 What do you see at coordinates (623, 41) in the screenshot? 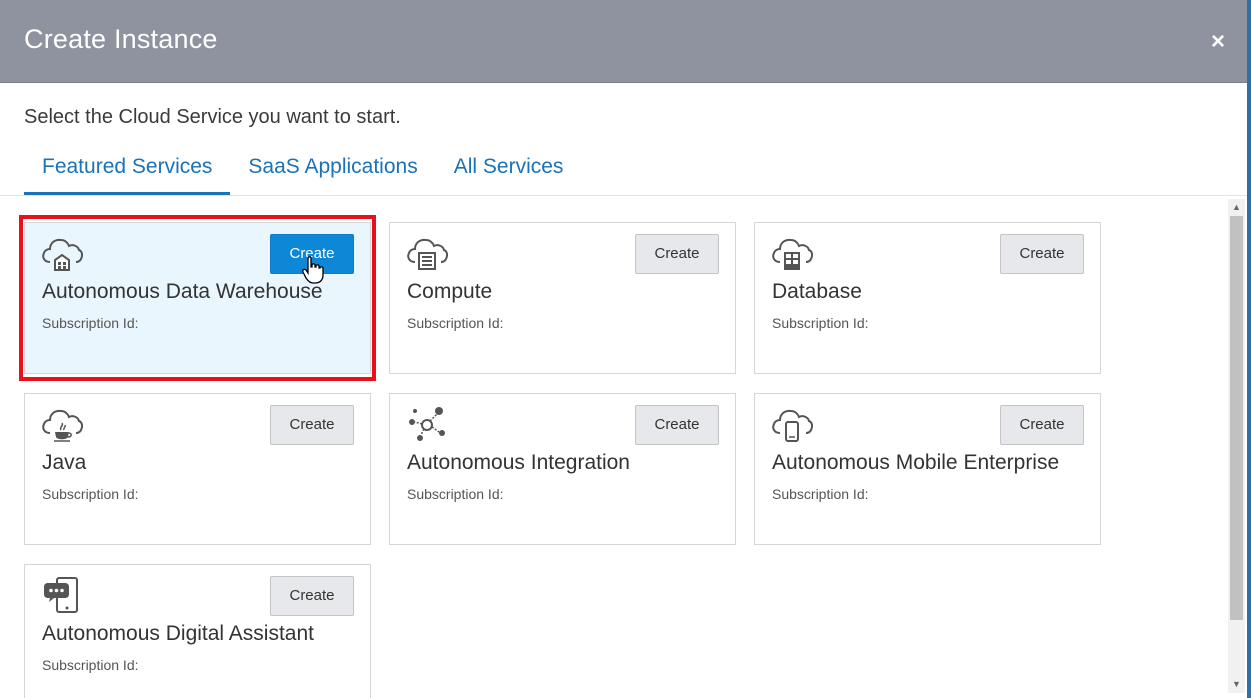
I see `dialog-header: Create Instance ×` at bounding box center [623, 41].